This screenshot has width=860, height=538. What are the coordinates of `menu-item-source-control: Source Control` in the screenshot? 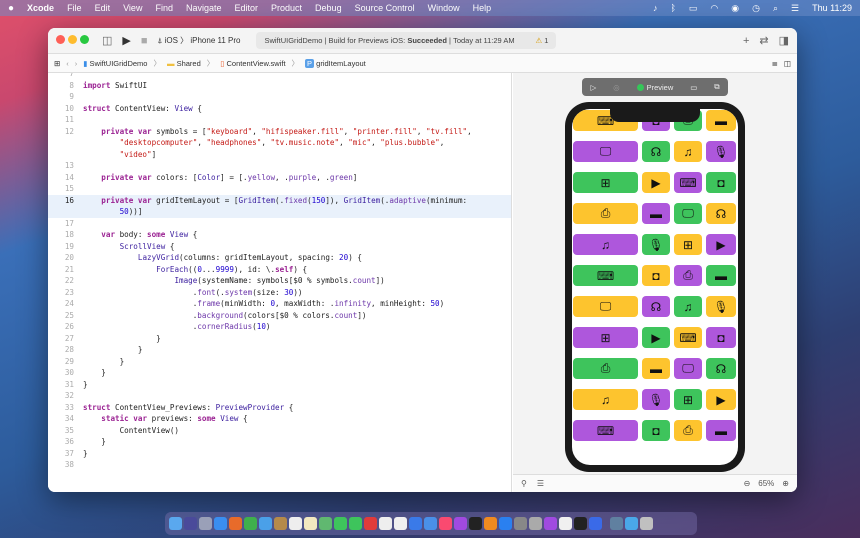 It's located at (385, 8).